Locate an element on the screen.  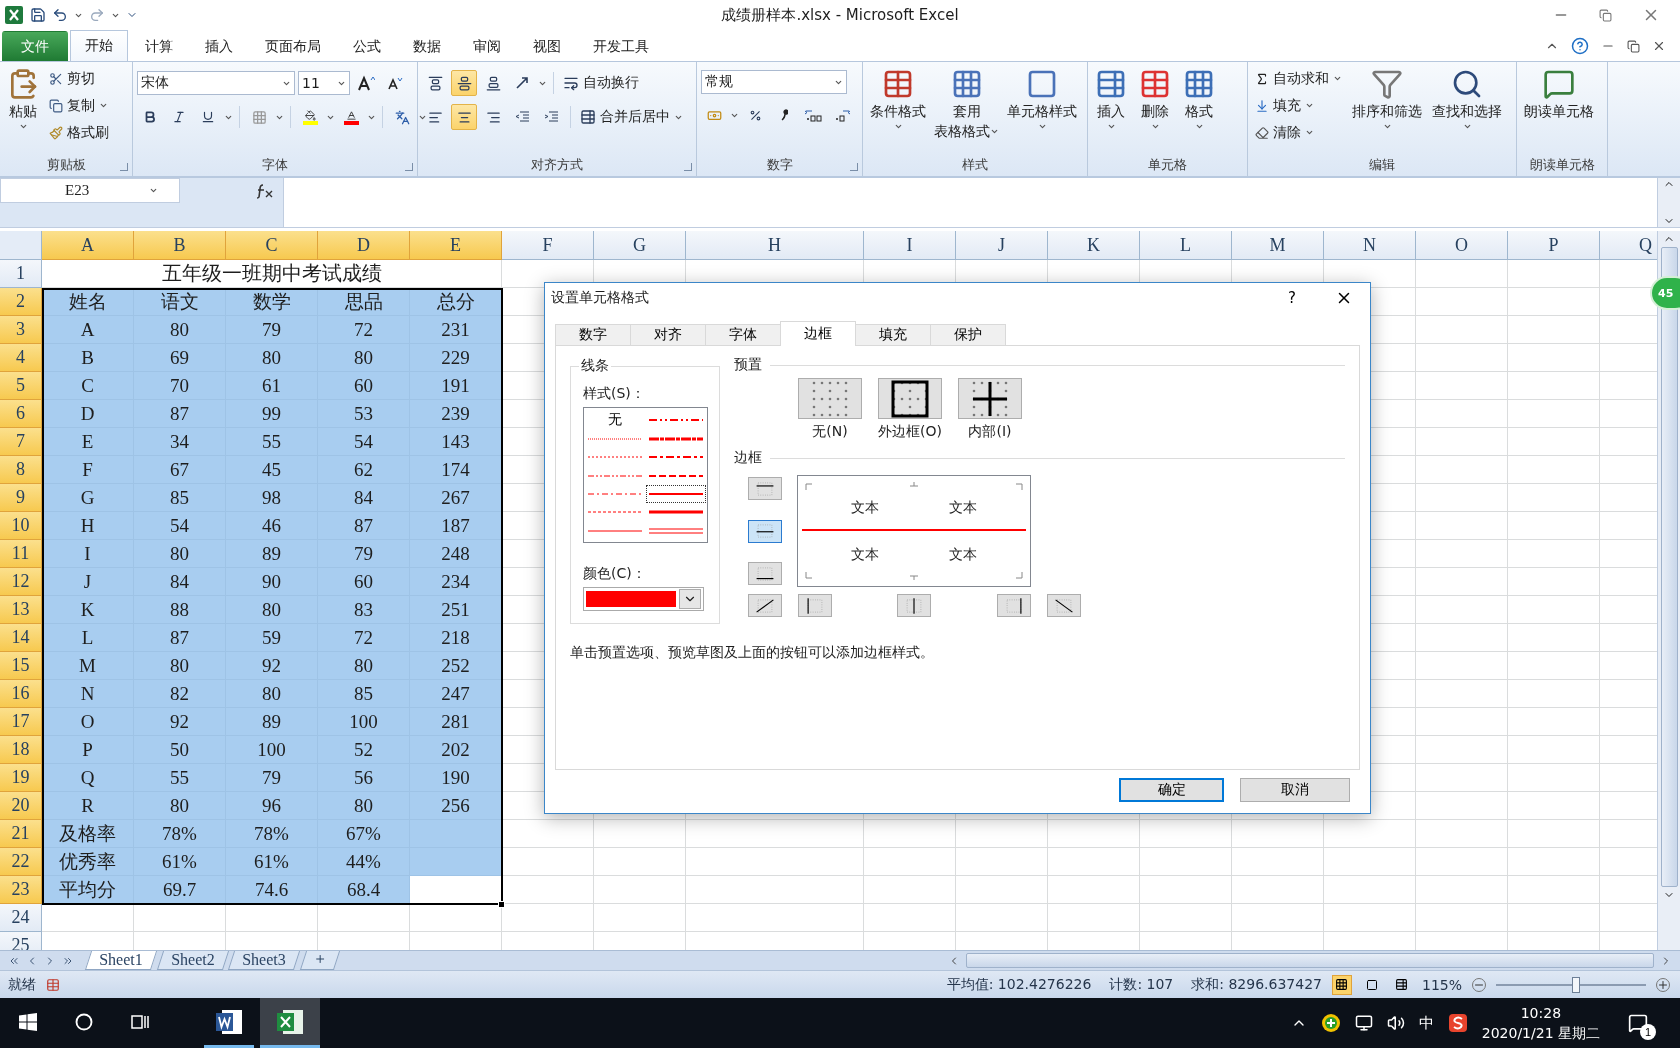
table-cell: 90 is located at coordinates (272, 582).